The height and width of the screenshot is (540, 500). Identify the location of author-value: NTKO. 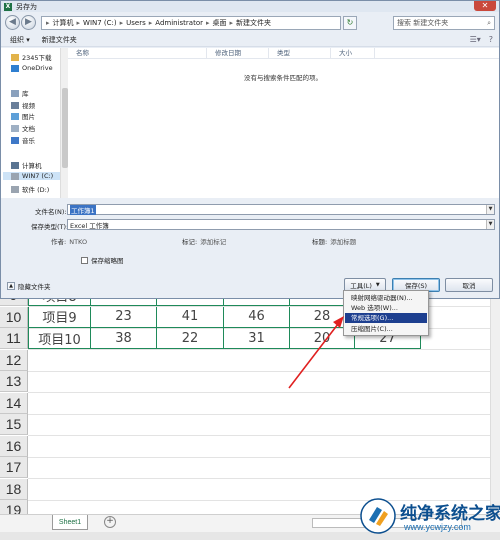
(78, 242).